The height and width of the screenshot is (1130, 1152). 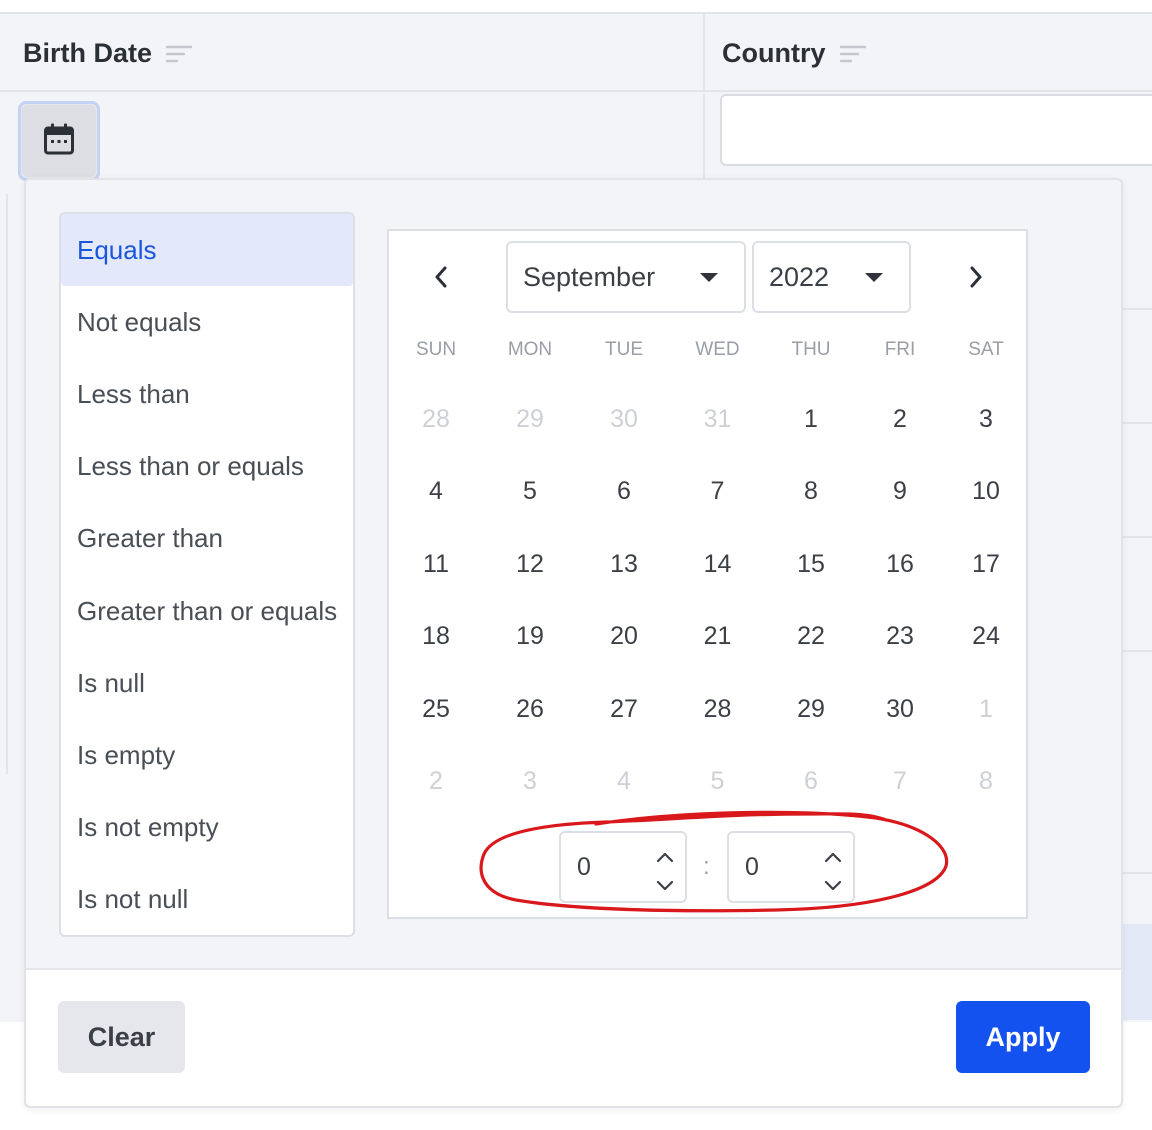 I want to click on calendar-day: 31, so click(x=717, y=419).